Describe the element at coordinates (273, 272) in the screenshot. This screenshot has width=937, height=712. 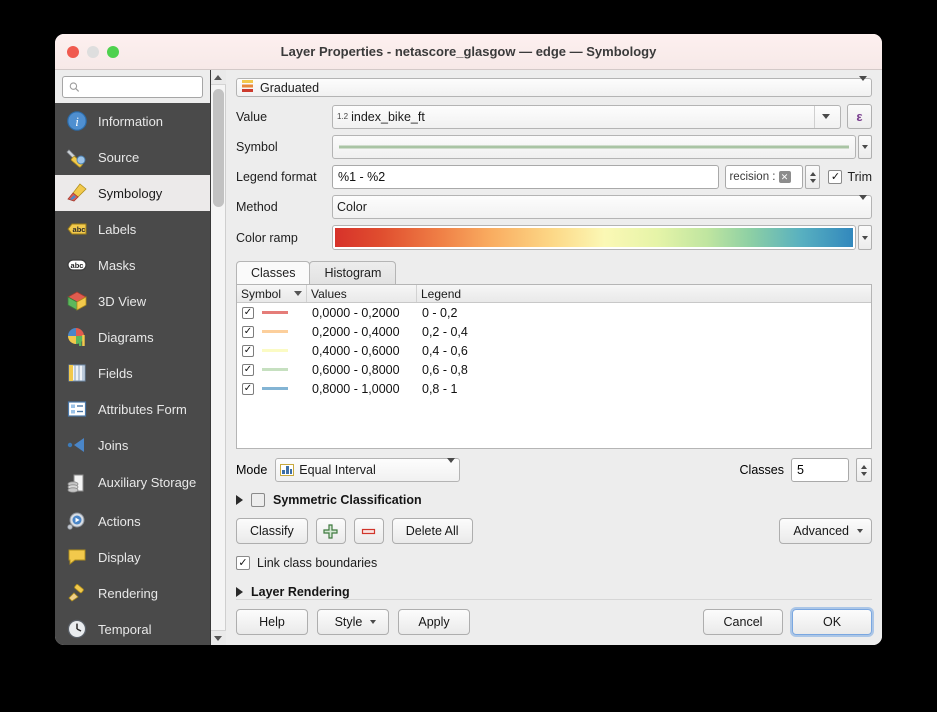
I see `tab-classes: Classes` at that location.